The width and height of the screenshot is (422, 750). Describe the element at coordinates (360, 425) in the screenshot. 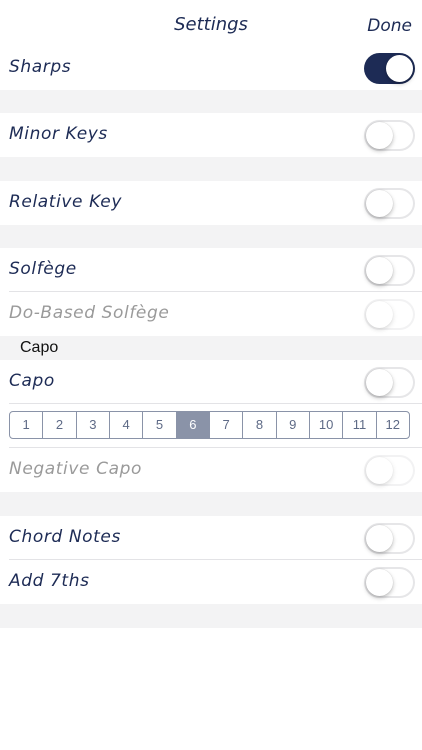

I see `capo-segment-11: 11` at that location.